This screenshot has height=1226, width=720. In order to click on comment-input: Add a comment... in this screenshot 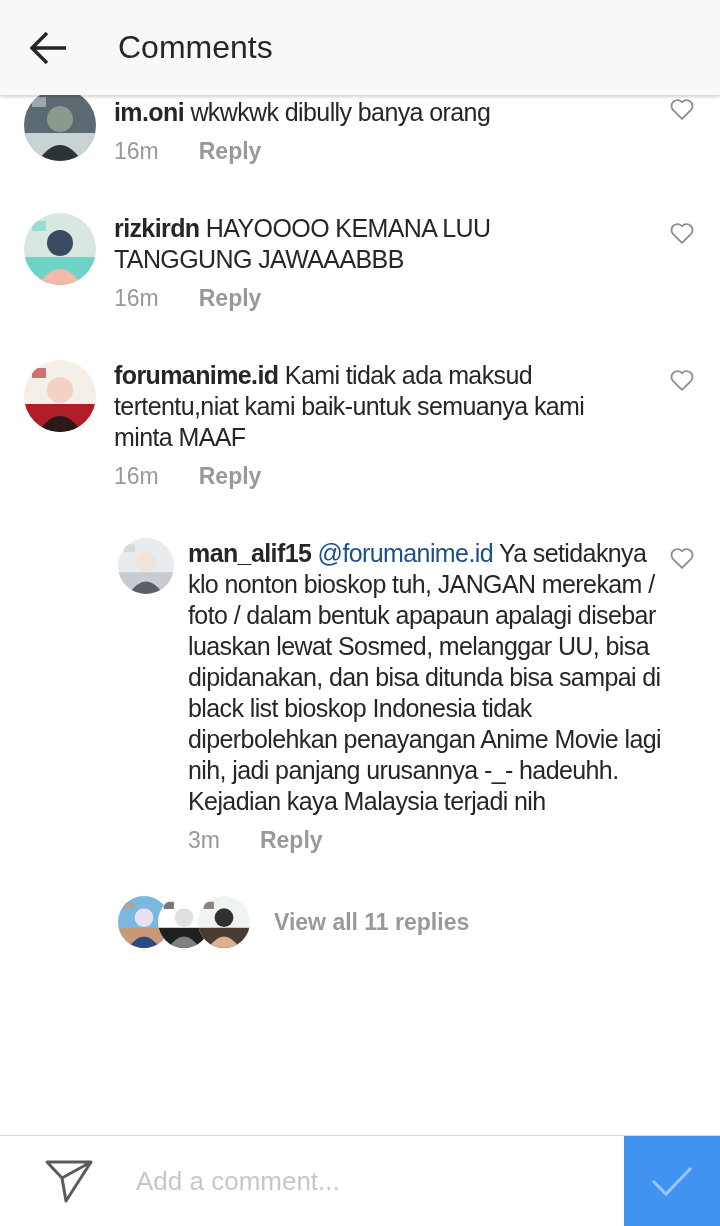, I will do `click(379, 1181)`.